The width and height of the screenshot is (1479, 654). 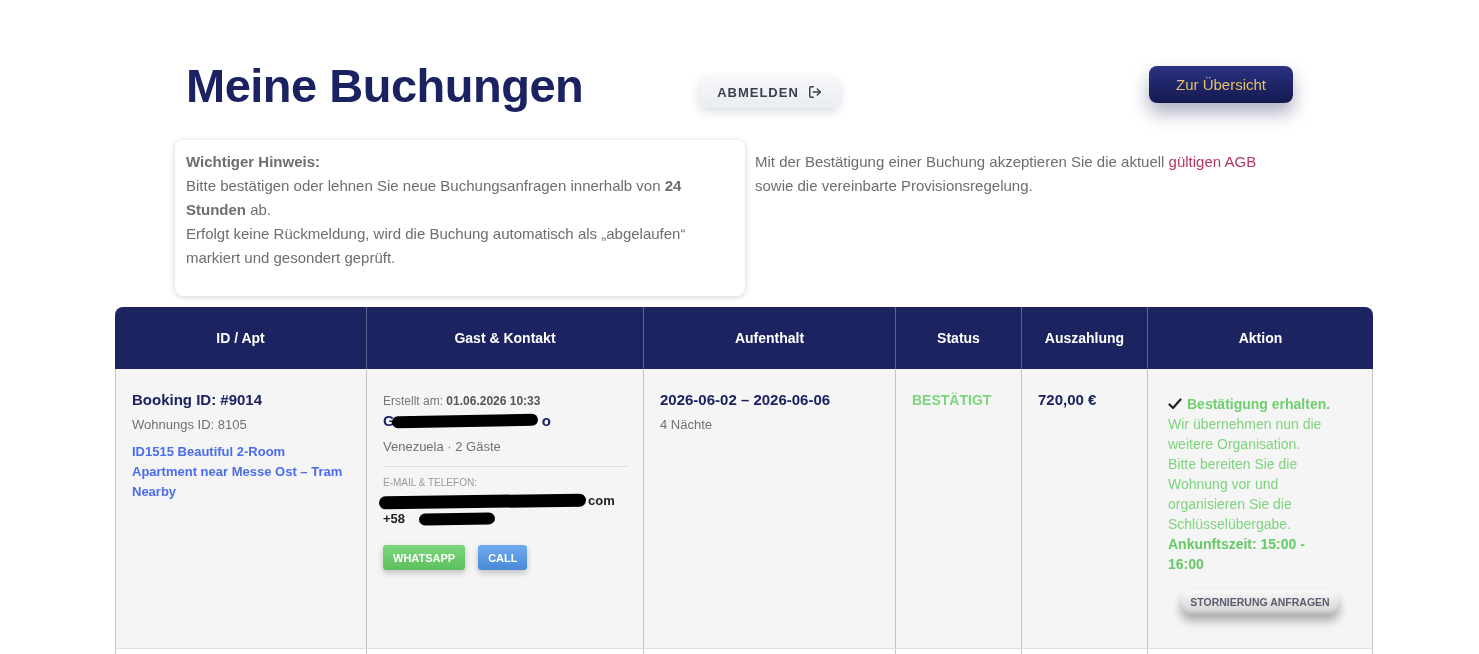 I want to click on guest-name: o, so click(x=546, y=421).